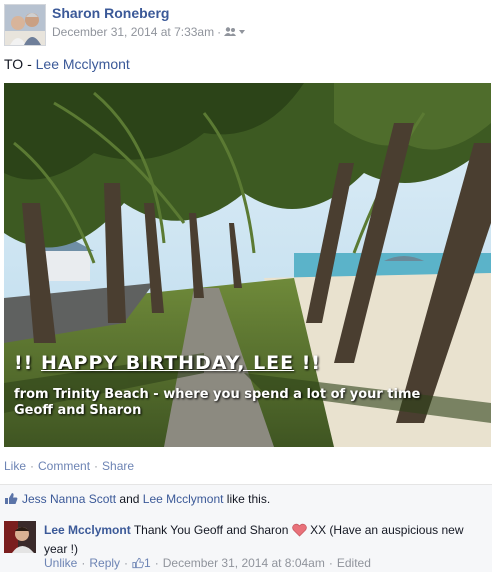 Image resolution: width=492 pixels, height=572 pixels. I want to click on author-avatar, so click(25, 25).